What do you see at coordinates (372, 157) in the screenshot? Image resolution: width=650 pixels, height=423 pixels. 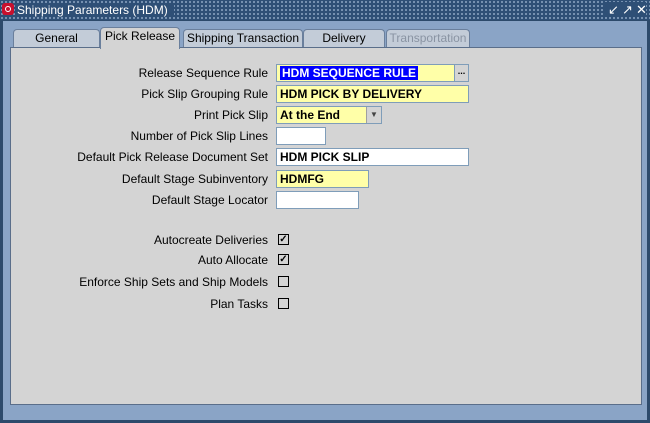 I see `default-pick-release-document-set-field: HDM PICK SLIP` at bounding box center [372, 157].